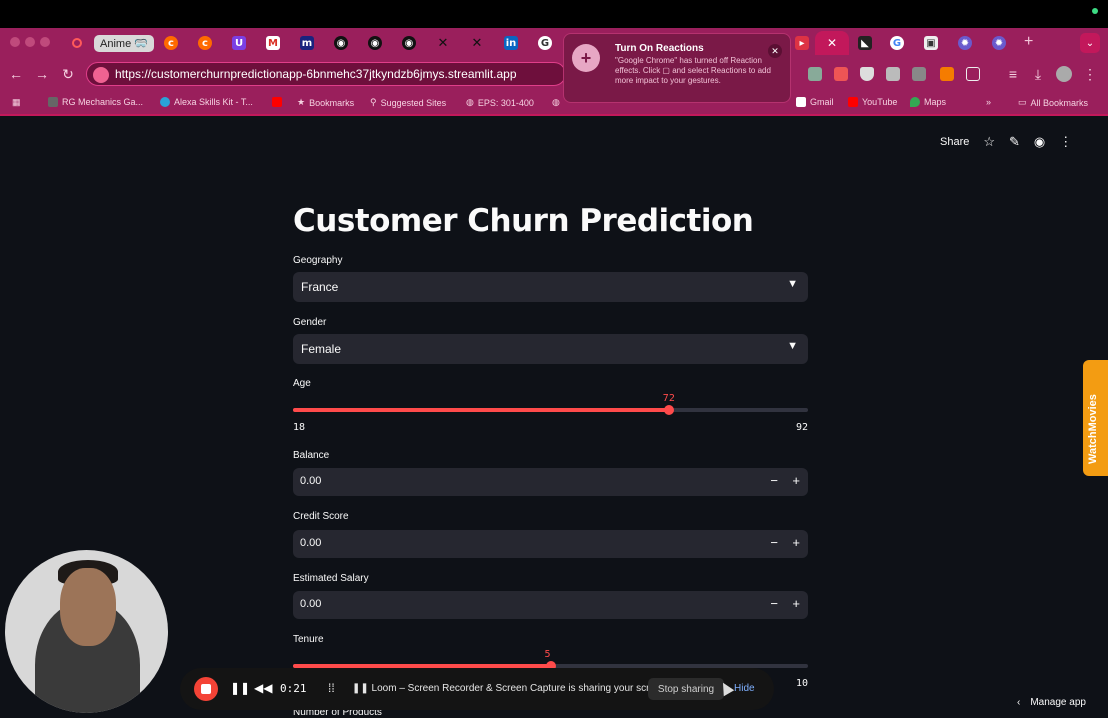 Image resolution: width=1108 pixels, height=718 pixels. I want to click on loom-drag-handle-icon: ⁞⁞, so click(331, 688).